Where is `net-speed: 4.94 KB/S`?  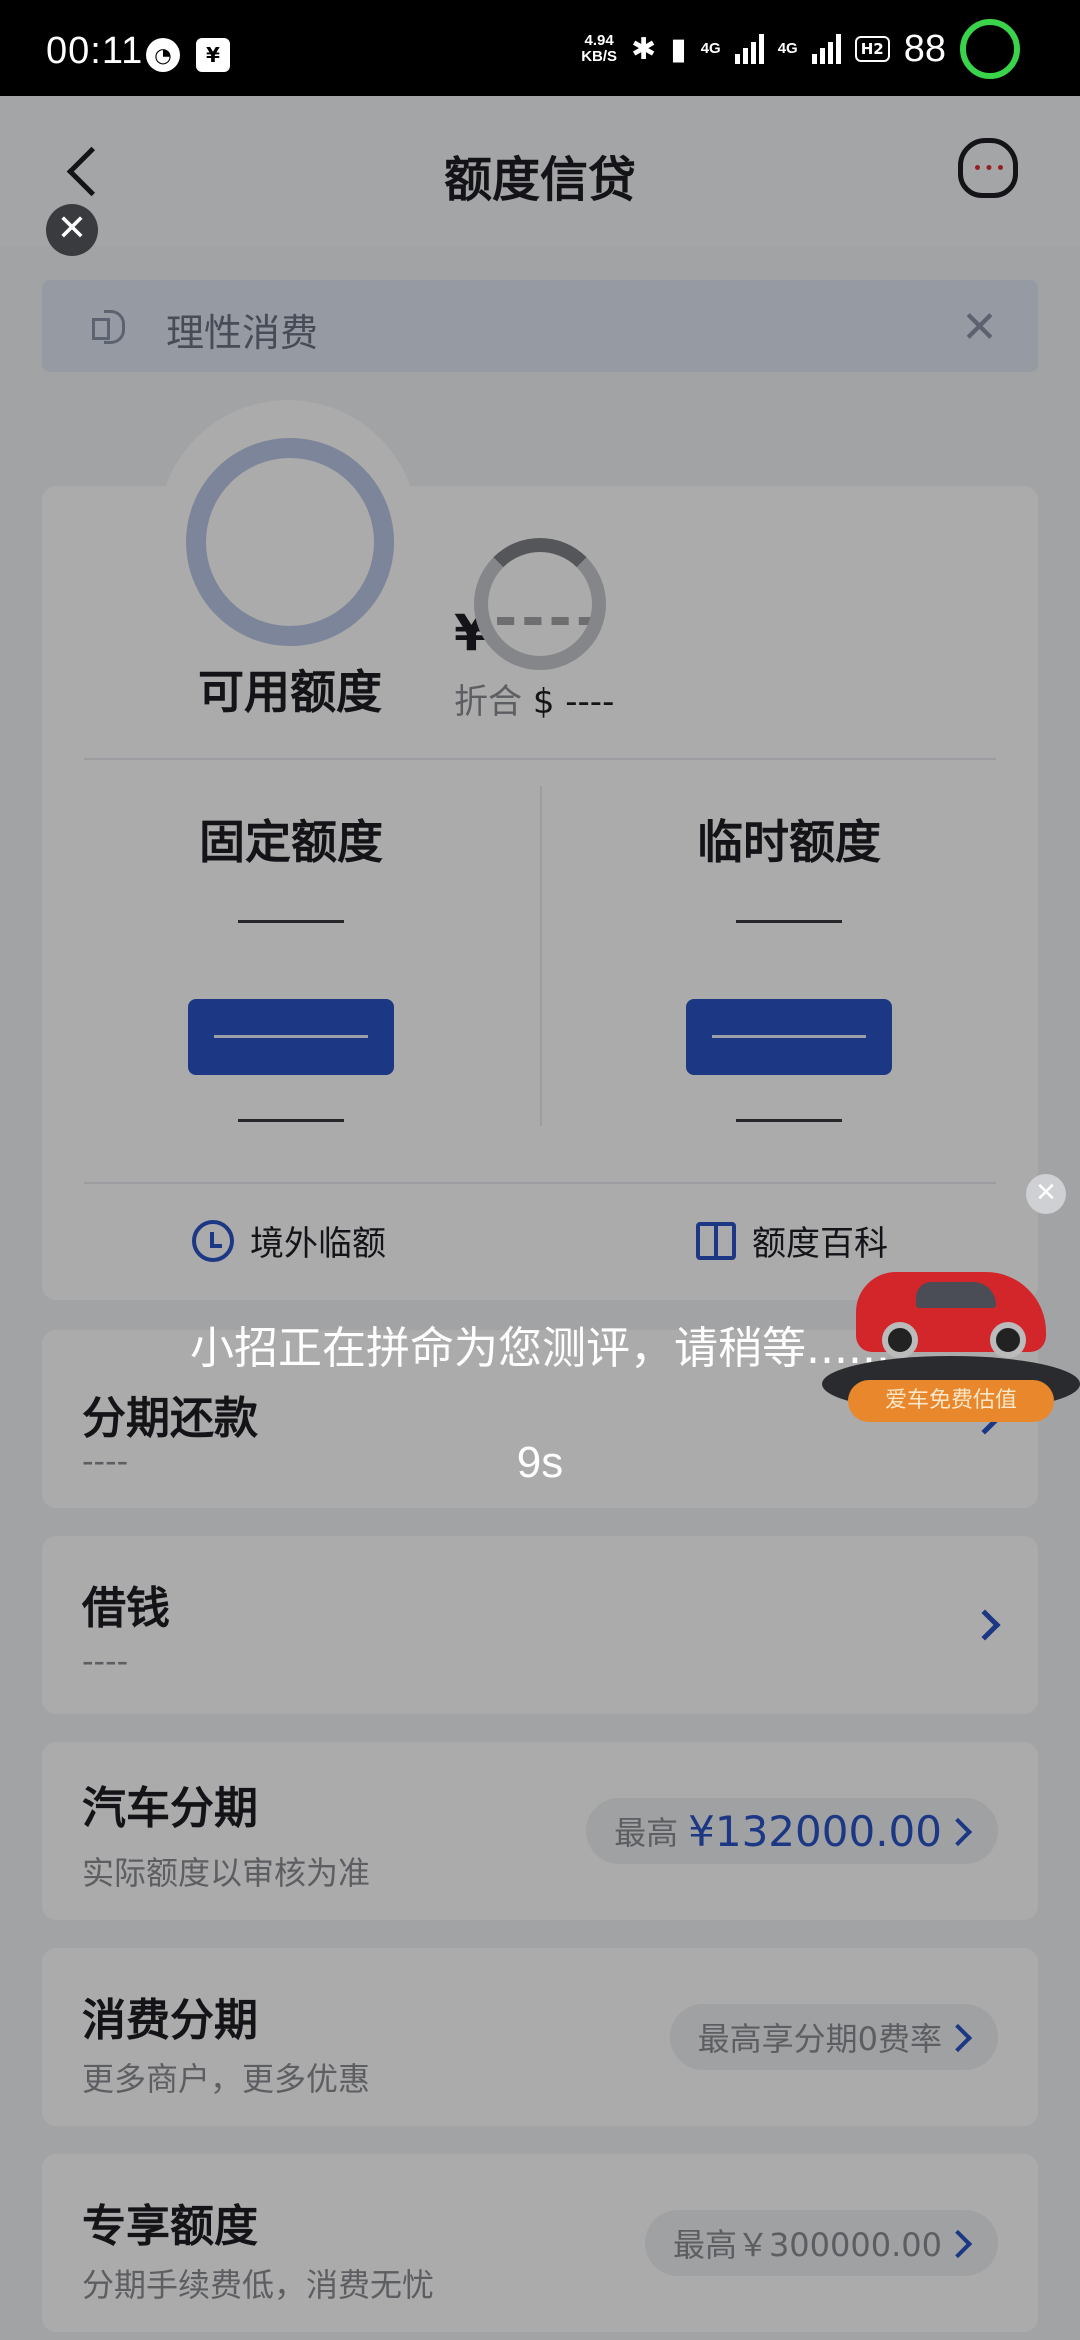 net-speed: 4.94 KB/S is located at coordinates (599, 48).